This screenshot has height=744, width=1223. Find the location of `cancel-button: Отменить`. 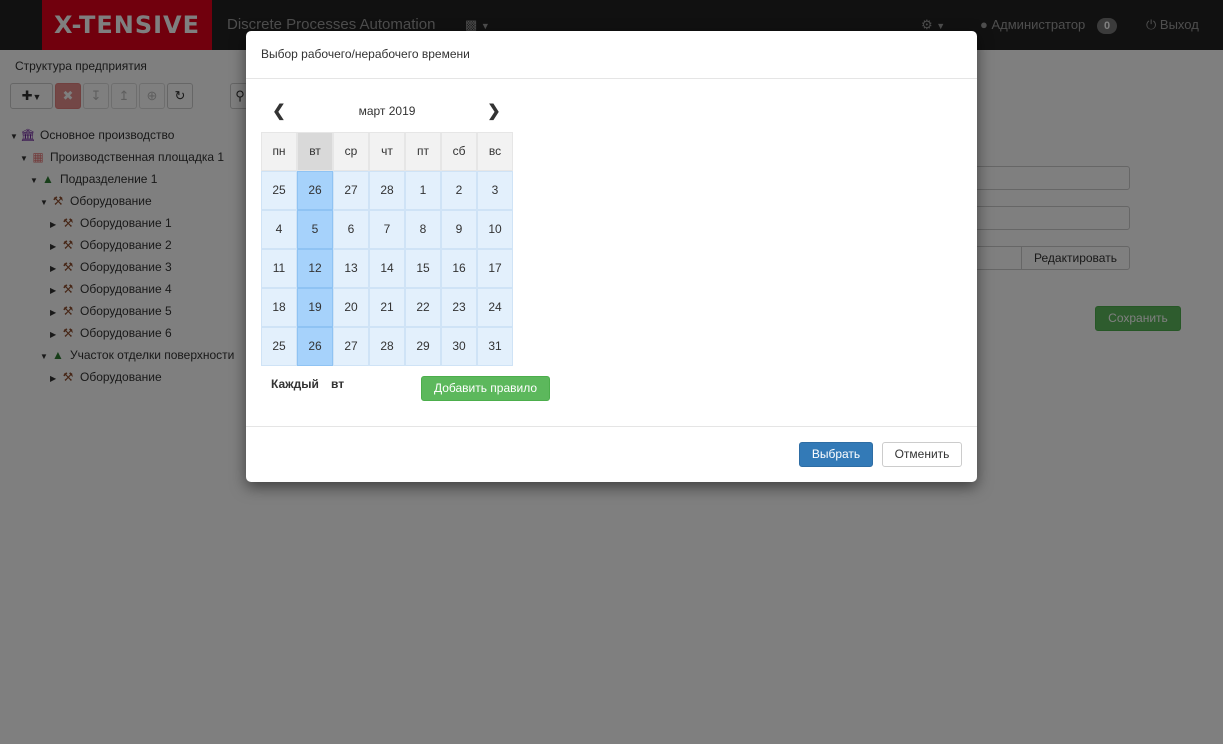

cancel-button: Отменить is located at coordinates (922, 454).